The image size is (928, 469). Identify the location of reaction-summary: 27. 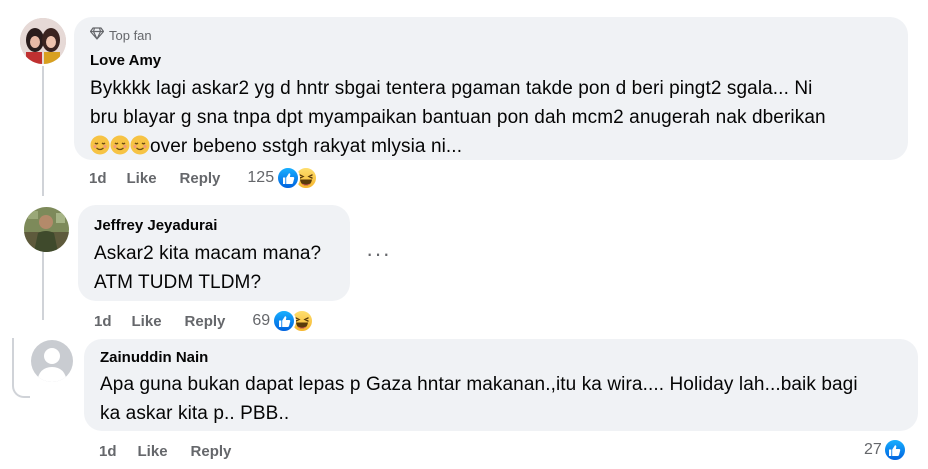
(885, 450).